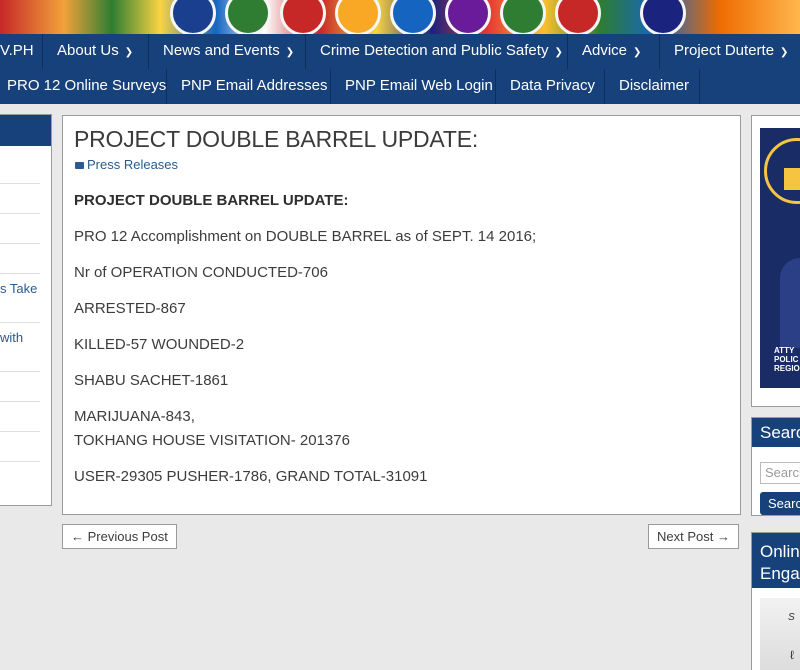  Describe the element at coordinates (780, 634) in the screenshot. I see `engagement-banner-image: S ℓ` at that location.